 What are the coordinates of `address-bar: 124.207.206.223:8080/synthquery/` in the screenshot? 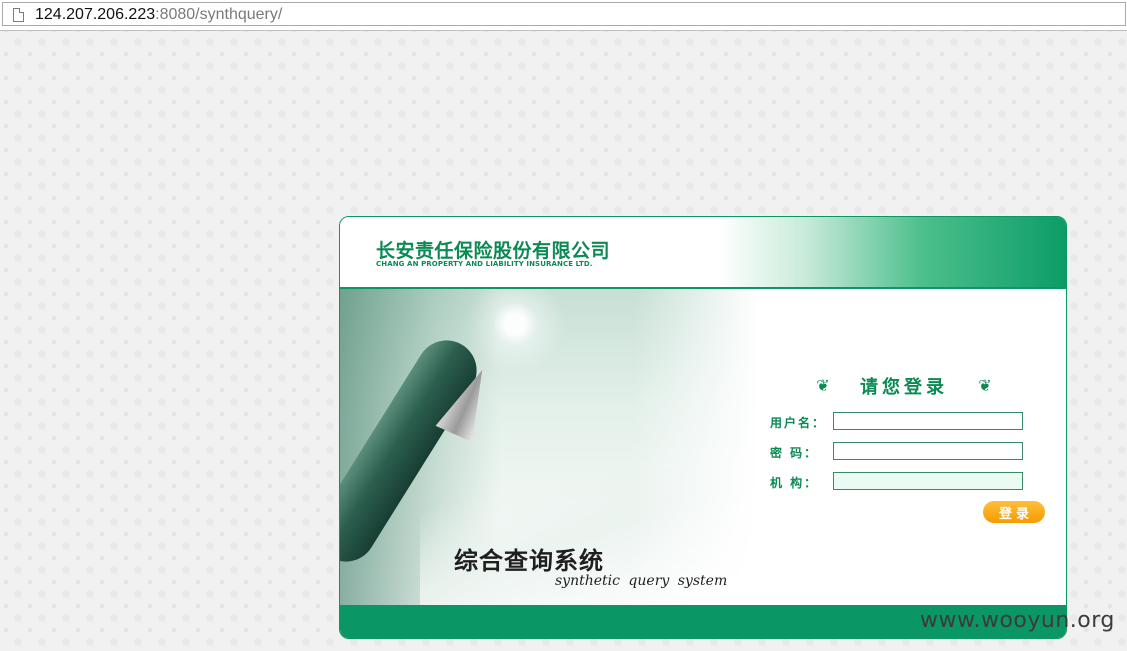 It's located at (563, 15).